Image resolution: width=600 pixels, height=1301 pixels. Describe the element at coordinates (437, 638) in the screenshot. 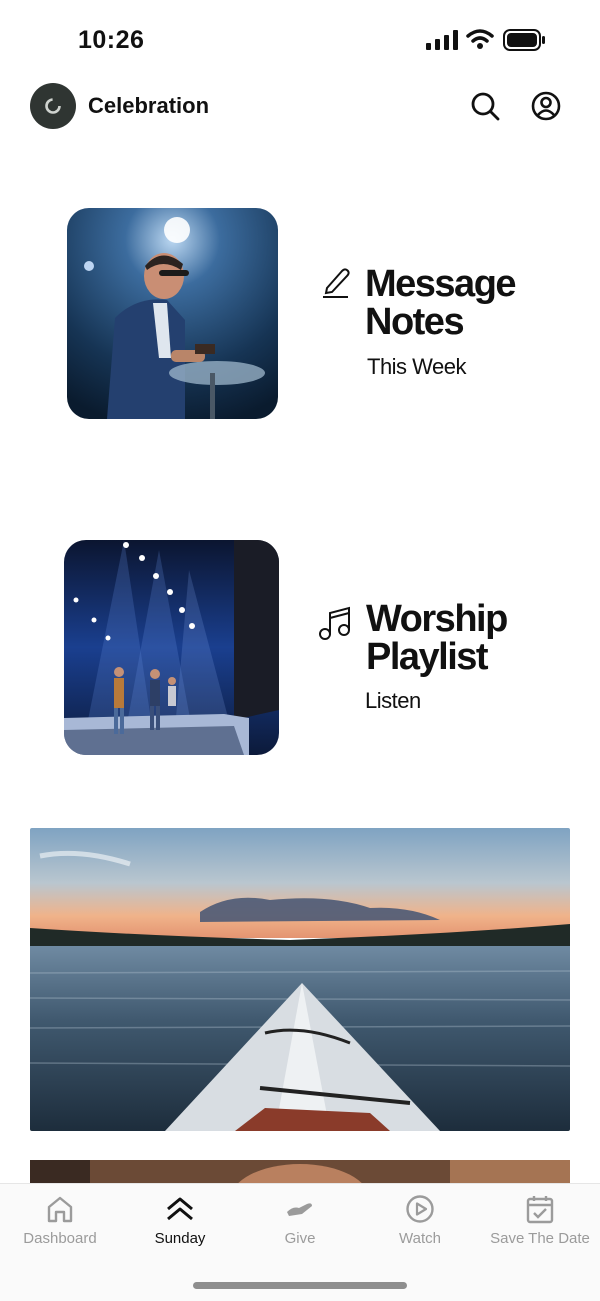

I see `worship-playlist-title: Worship Playlist` at that location.